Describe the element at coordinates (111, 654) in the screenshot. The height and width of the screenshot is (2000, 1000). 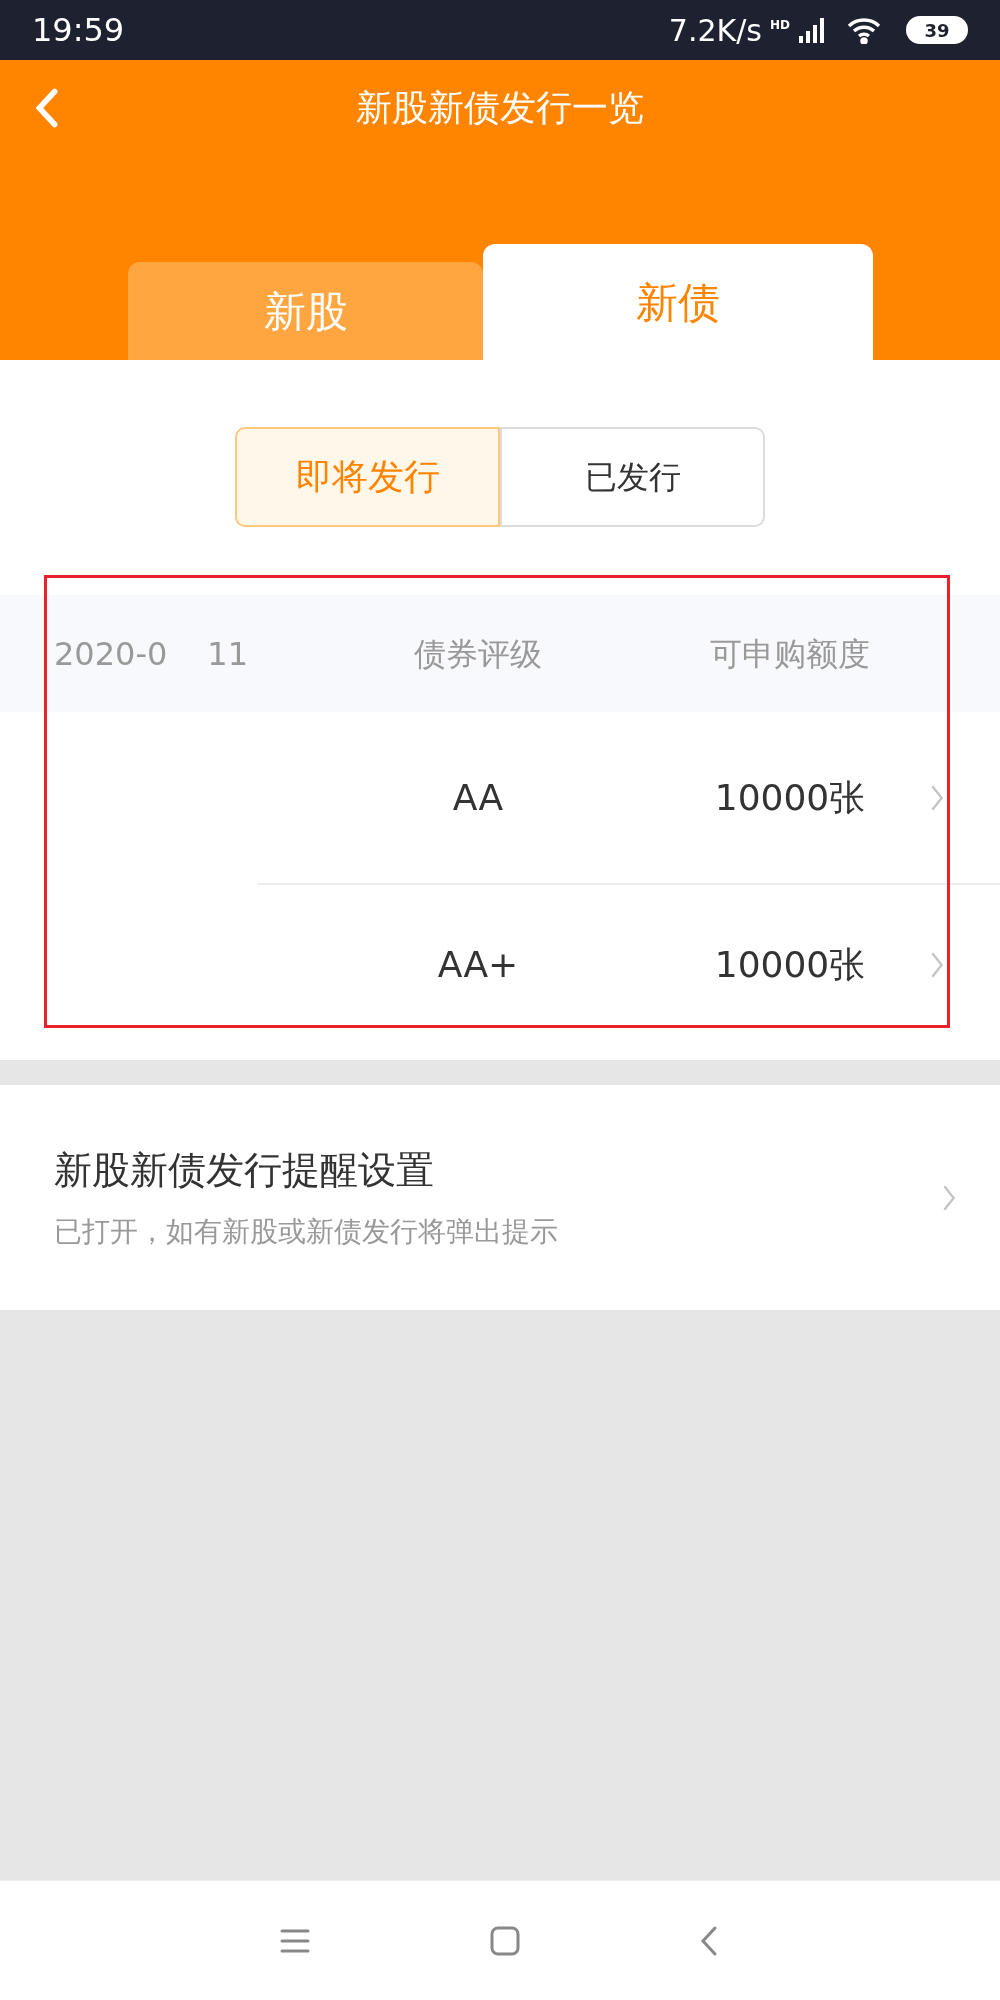
I see `date-label: 2020-0` at that location.